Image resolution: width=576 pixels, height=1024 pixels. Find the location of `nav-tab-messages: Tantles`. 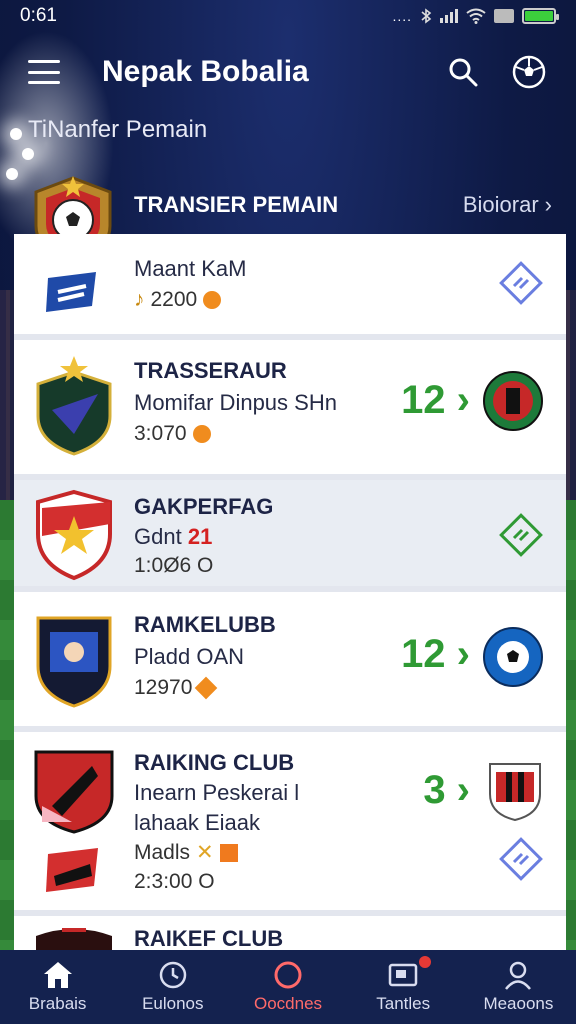

nav-tab-messages: Tantles is located at coordinates (403, 987).